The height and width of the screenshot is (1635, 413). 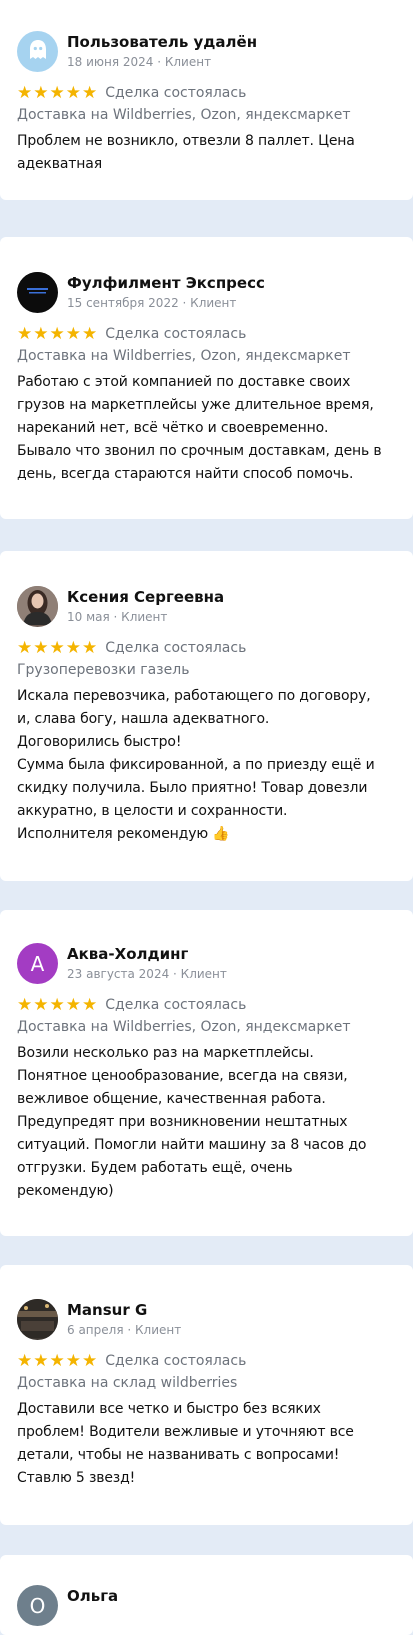 What do you see at coordinates (88, 617) in the screenshot?
I see `review-date: 10 мая` at bounding box center [88, 617].